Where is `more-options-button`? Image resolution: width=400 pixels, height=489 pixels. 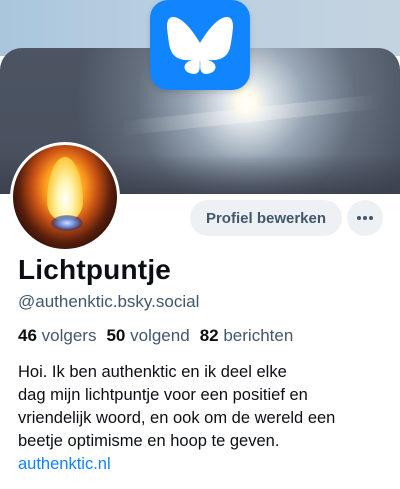
more-options-button is located at coordinates (365, 218).